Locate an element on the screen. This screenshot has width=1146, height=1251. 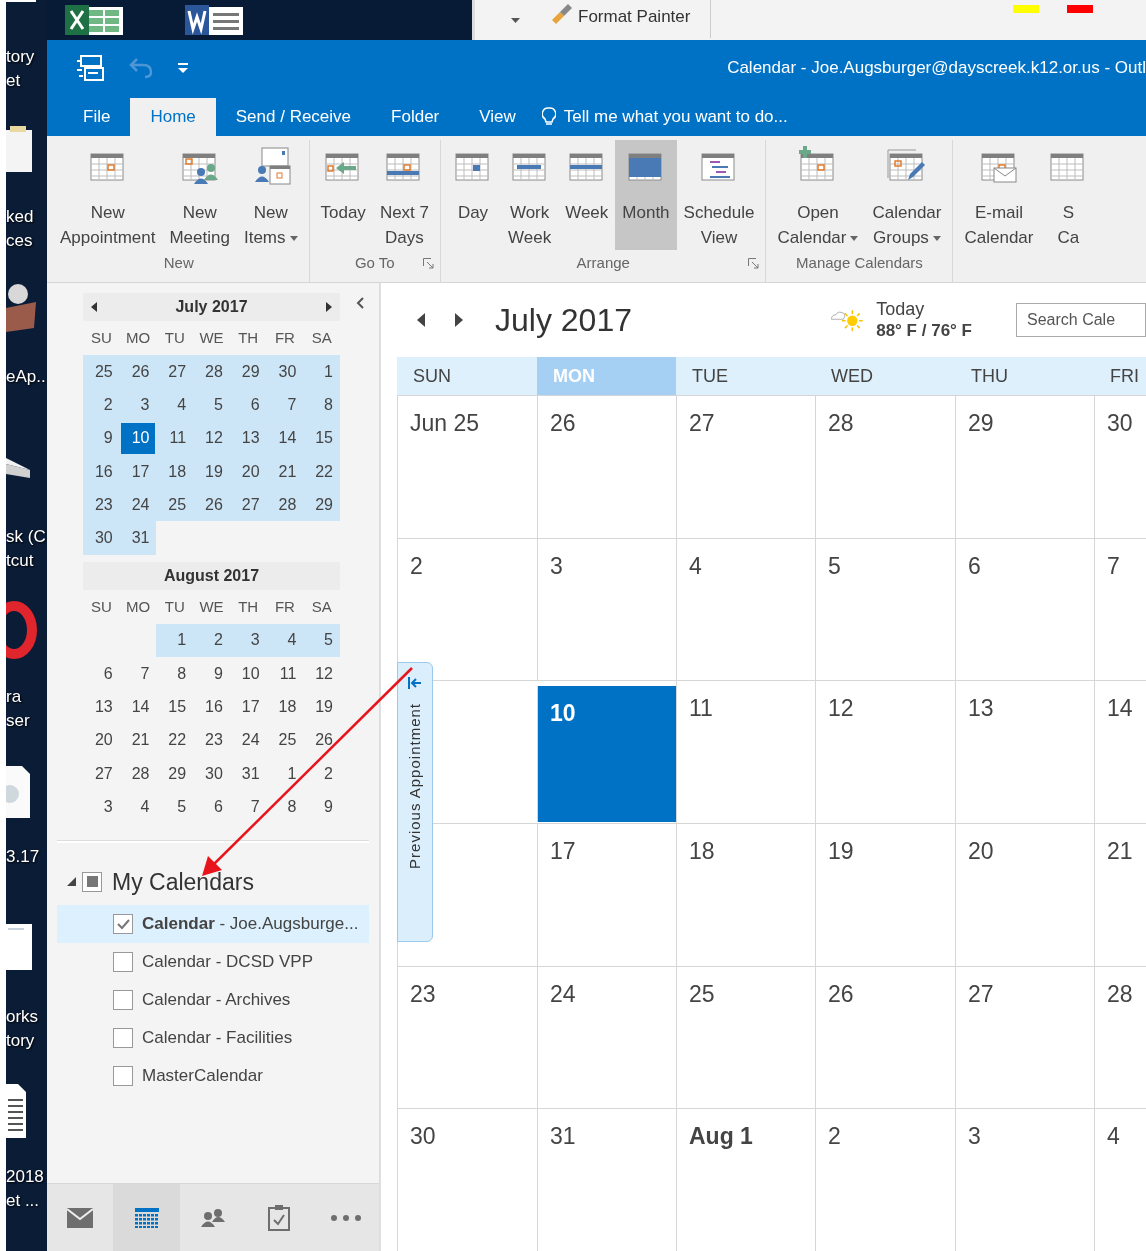
day-cell: 24 is located at coordinates (606, 1037).